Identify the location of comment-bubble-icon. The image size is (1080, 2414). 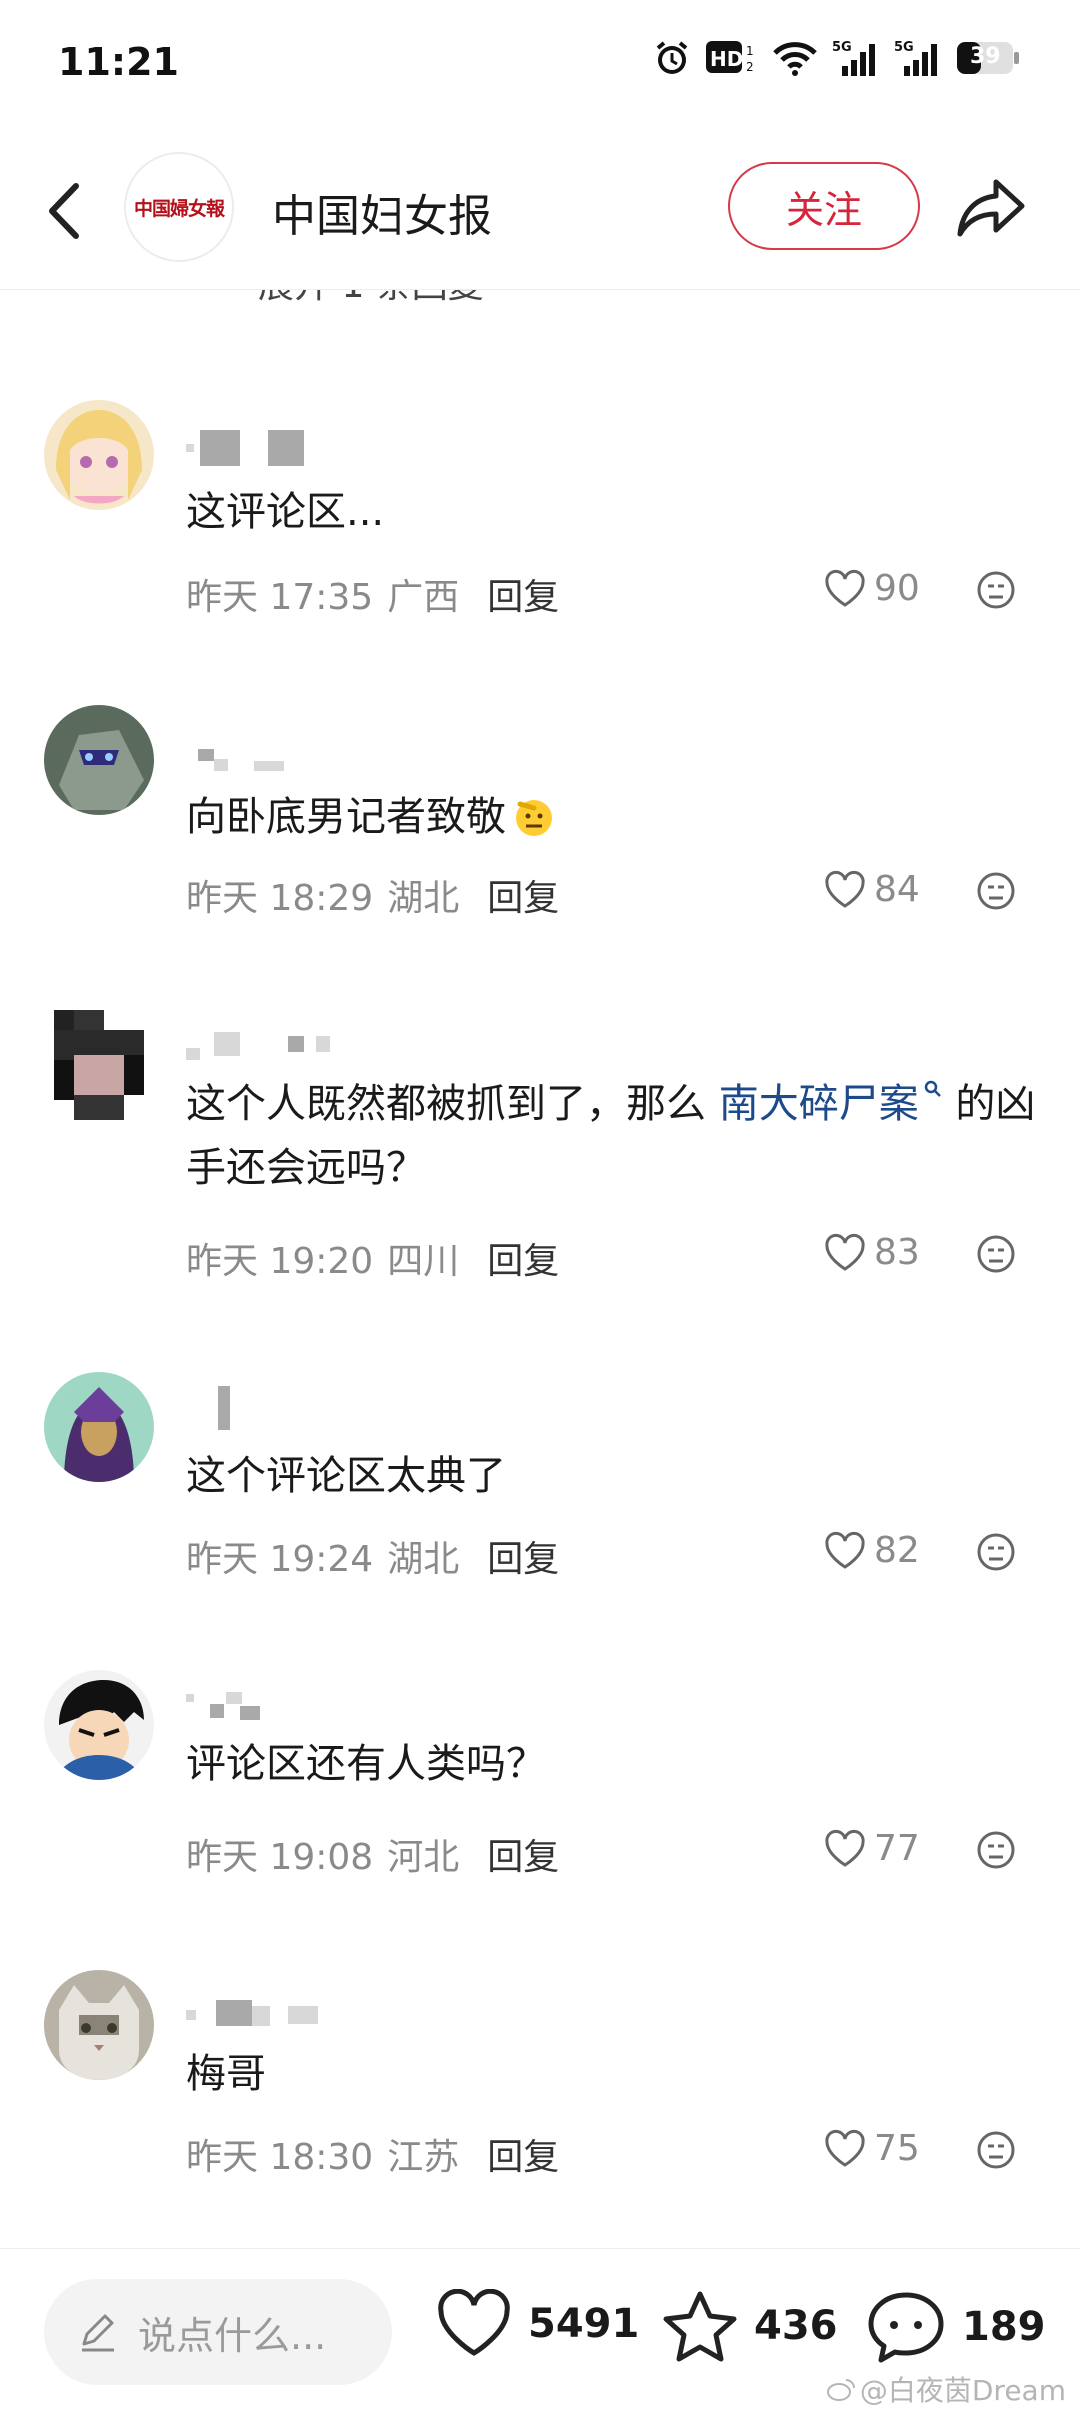
(906, 2327).